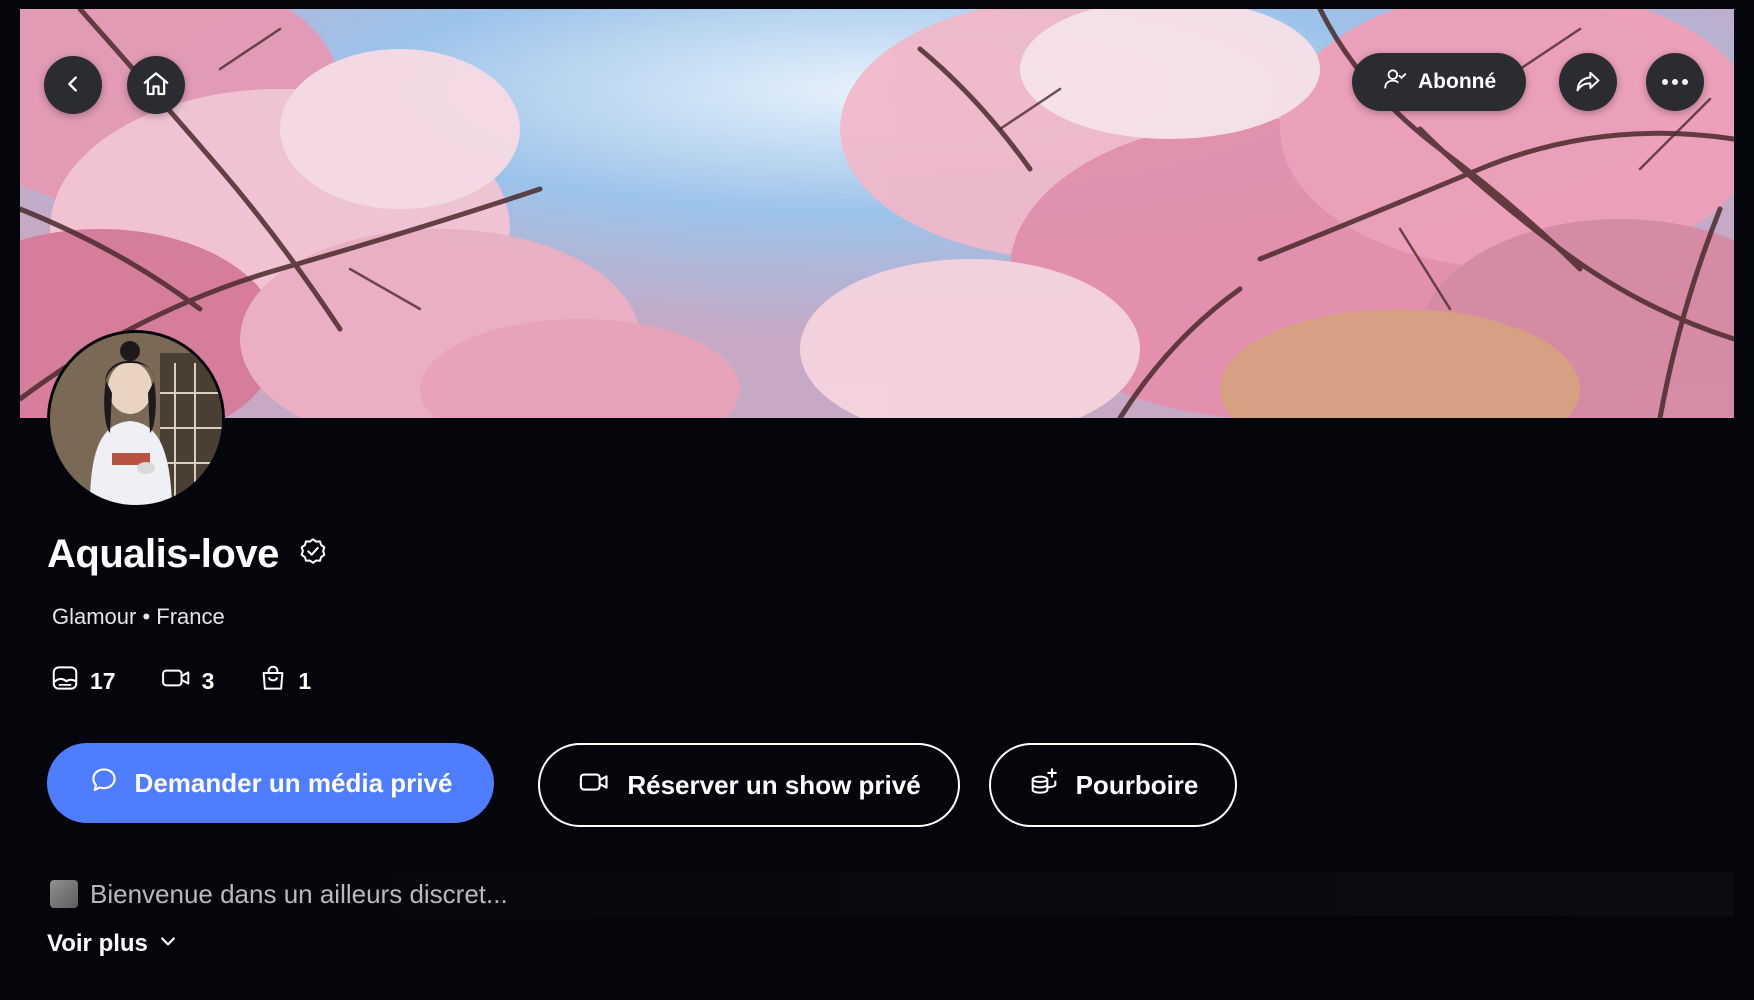  Describe the element at coordinates (208, 680) in the screenshot. I see `stat-videos-value: 3` at that location.